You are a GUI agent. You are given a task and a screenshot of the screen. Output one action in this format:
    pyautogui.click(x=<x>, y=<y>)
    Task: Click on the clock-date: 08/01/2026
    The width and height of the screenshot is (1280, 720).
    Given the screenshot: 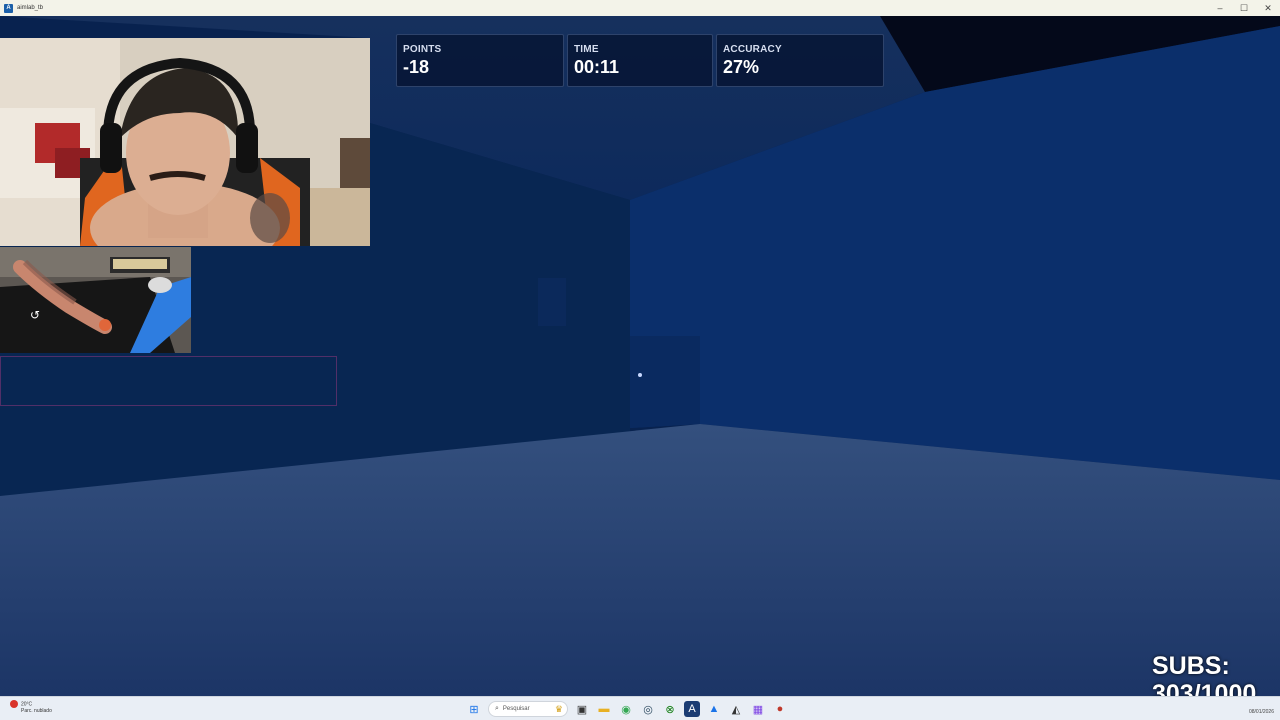 What is the action you would take?
    pyautogui.click(x=1261, y=712)
    